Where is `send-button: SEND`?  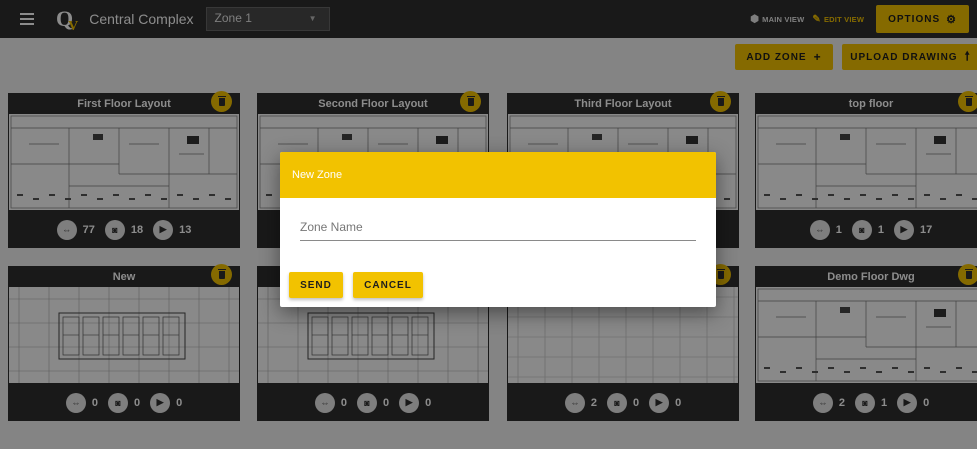 send-button: SEND is located at coordinates (316, 285).